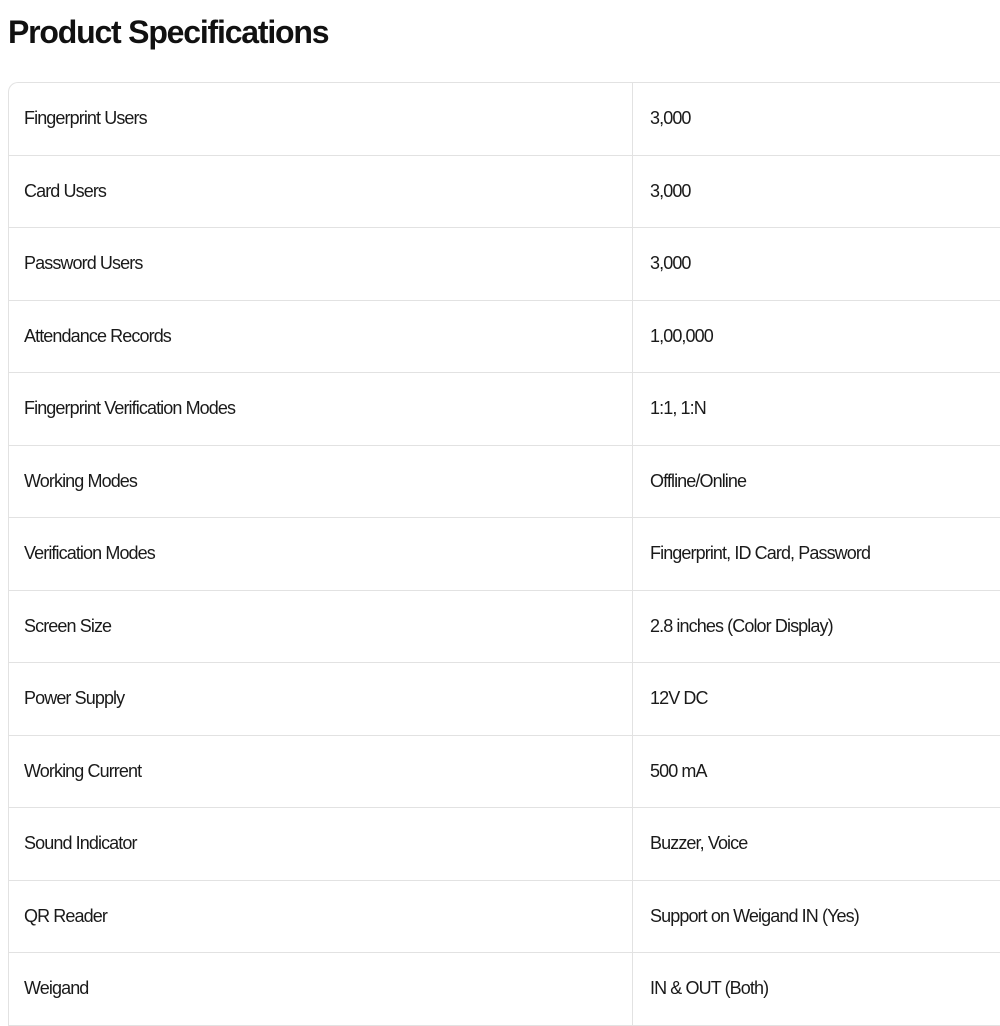 The height and width of the screenshot is (1026, 1000). Describe the element at coordinates (321, 626) in the screenshot. I see `spec-name-cell: Screen Size` at that location.